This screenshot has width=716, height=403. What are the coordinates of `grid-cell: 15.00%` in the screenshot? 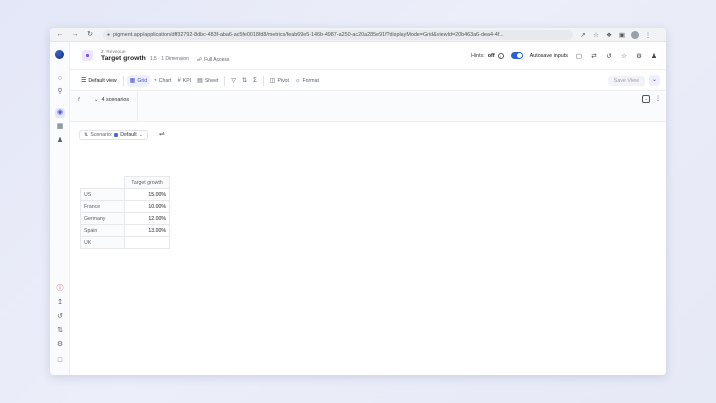 It's located at (147, 194).